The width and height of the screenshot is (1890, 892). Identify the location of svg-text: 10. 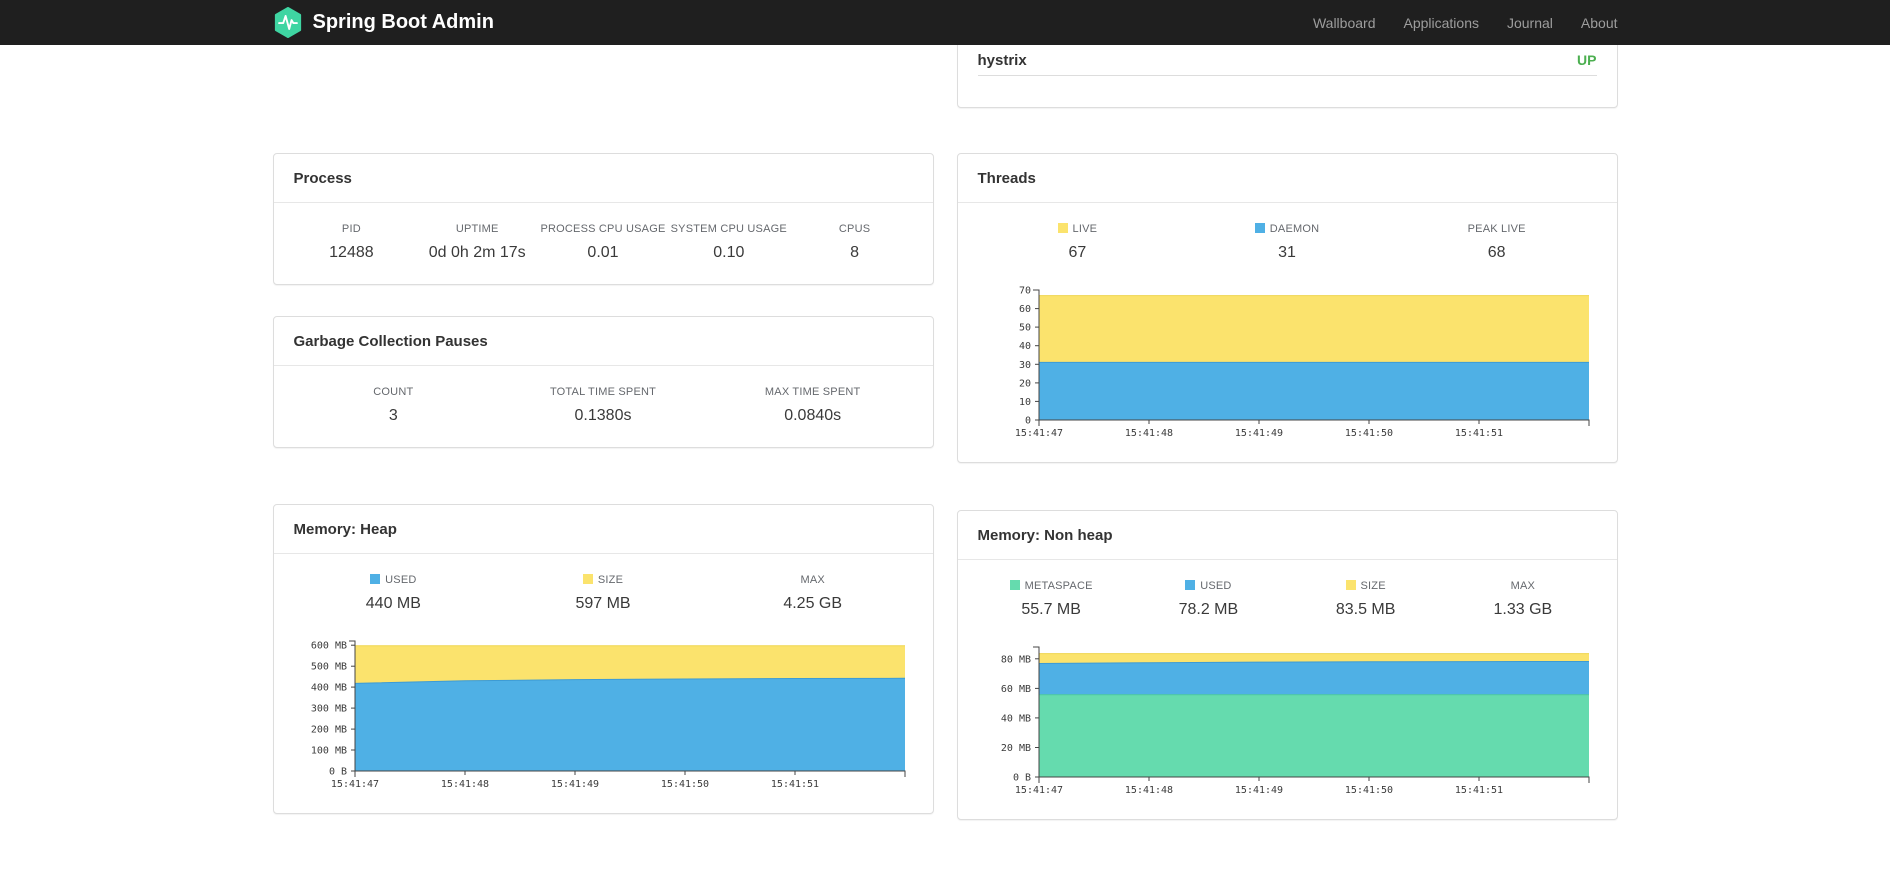
(1025, 402).